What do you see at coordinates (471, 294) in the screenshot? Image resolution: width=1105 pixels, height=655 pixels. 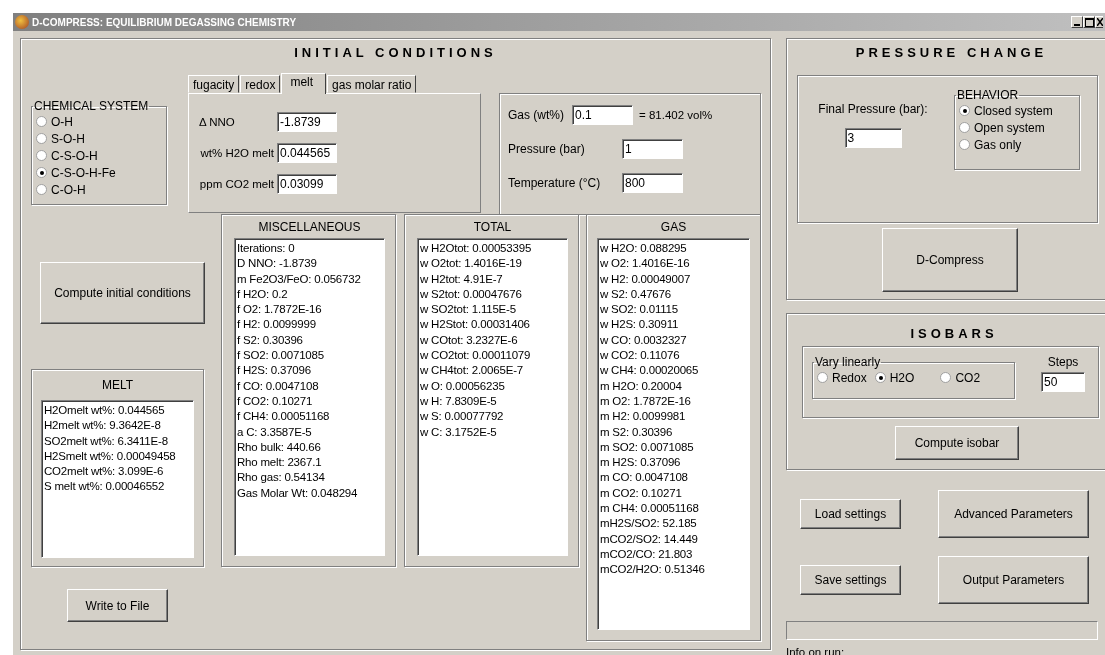 I see `result-line: w S2tot: 0.00047676` at bounding box center [471, 294].